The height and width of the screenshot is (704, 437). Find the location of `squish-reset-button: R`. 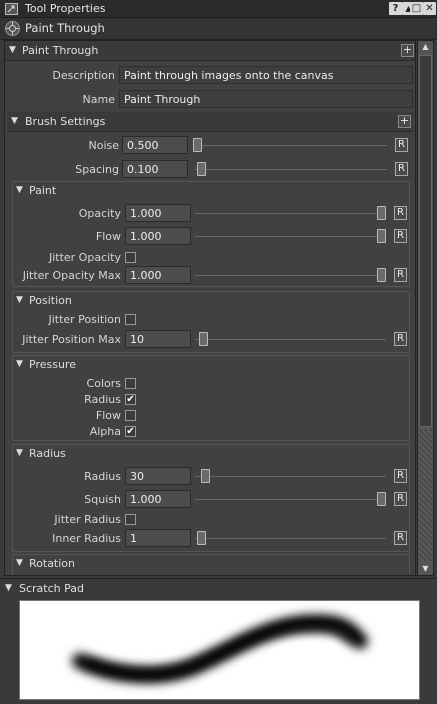

squish-reset-button: R is located at coordinates (400, 499).